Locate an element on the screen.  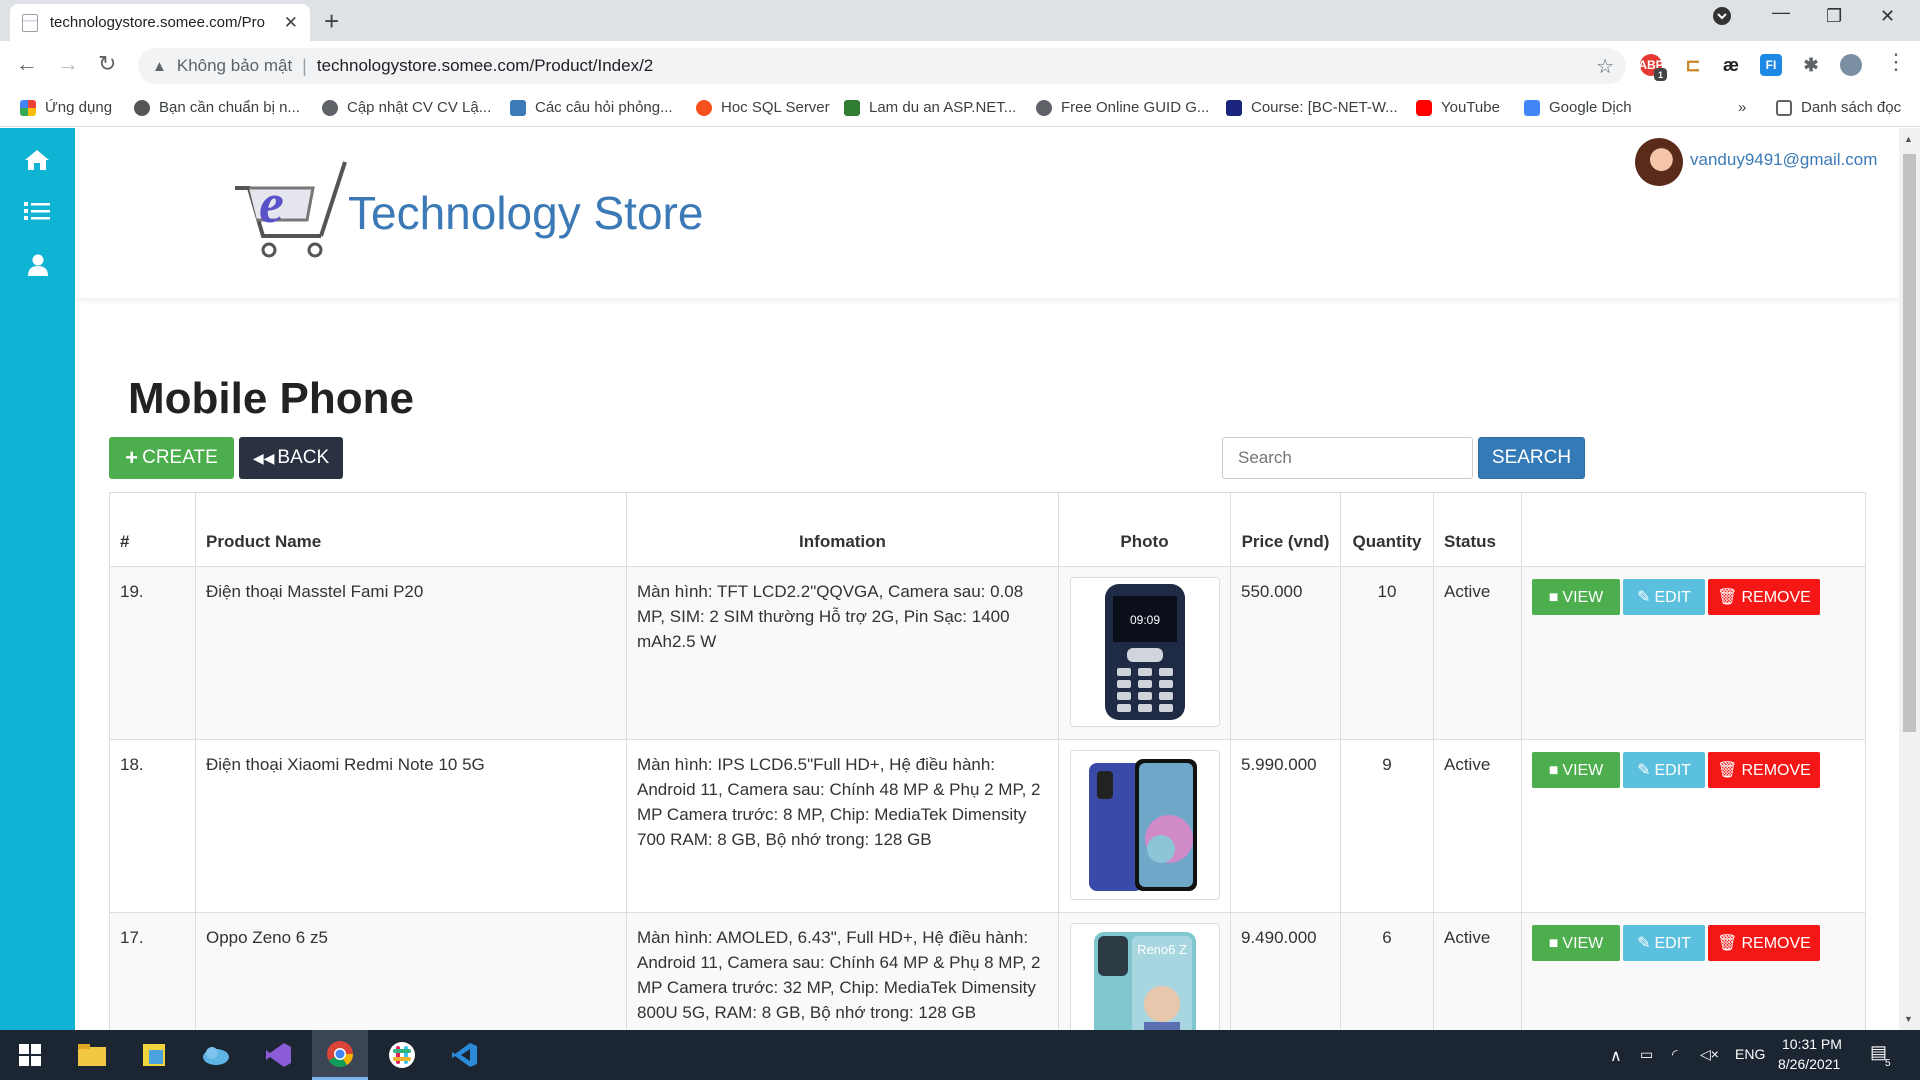
bookmark-item: Hoc SQL Server is located at coordinates (763, 107).